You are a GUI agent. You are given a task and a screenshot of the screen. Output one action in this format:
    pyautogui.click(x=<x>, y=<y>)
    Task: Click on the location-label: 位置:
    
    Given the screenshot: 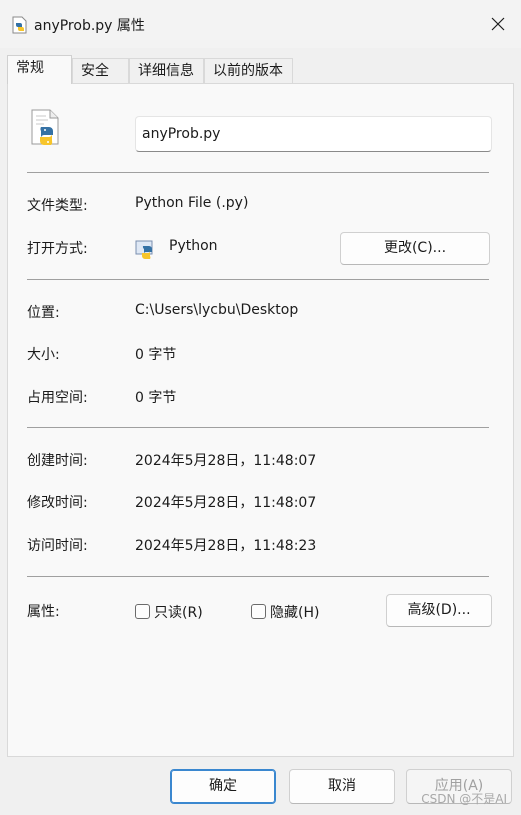 What is the action you would take?
    pyautogui.click(x=43, y=313)
    